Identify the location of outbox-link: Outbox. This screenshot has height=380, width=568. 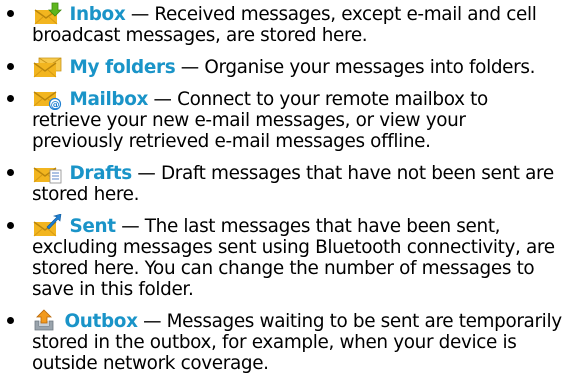
(101, 321).